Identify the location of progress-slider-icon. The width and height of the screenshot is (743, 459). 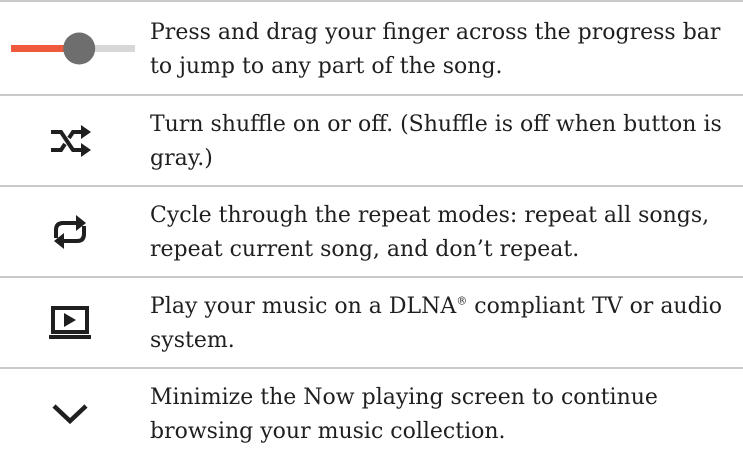
(70, 48).